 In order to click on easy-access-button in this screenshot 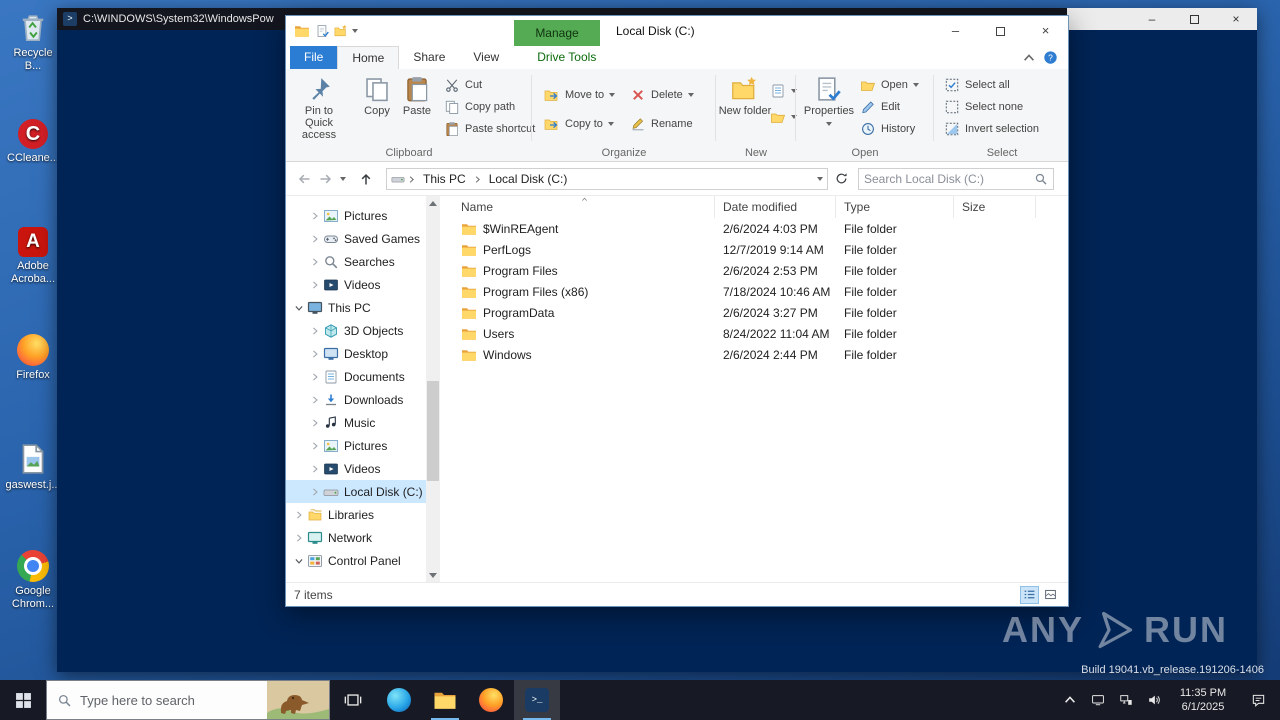, I will do `click(783, 117)`.